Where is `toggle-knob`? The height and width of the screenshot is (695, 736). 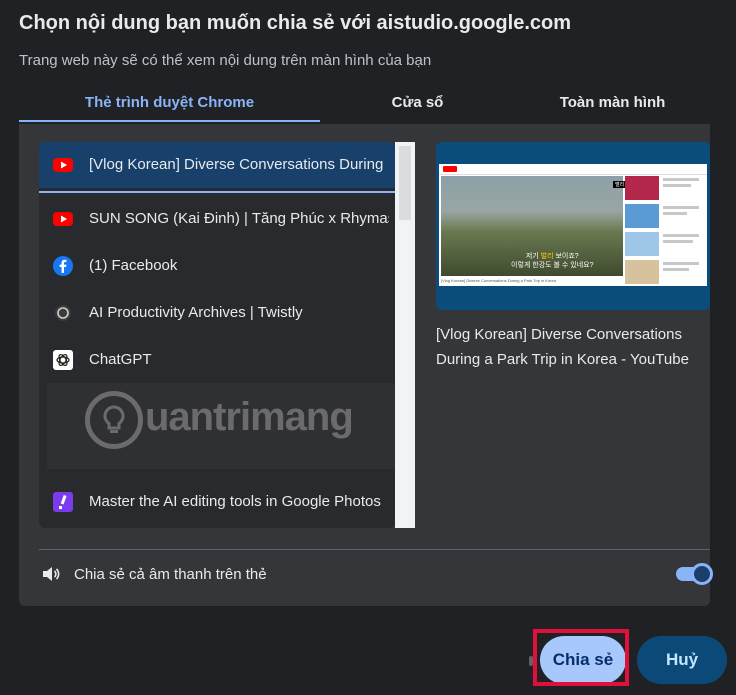 toggle-knob is located at coordinates (702, 574).